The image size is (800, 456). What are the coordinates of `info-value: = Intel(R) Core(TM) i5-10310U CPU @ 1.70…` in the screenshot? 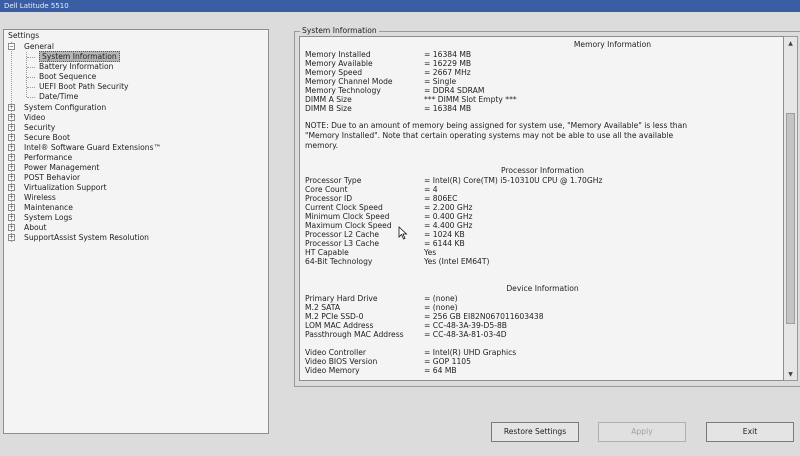 It's located at (513, 180).